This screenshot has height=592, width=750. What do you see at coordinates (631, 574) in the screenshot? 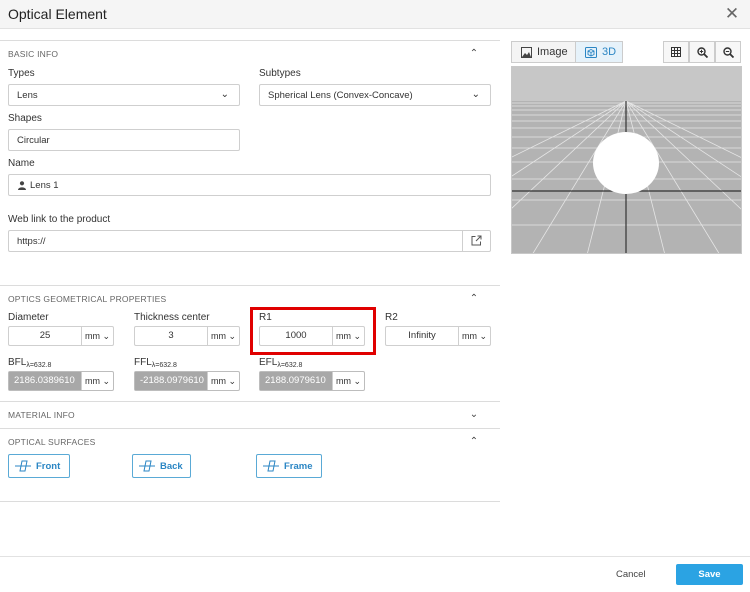
I see `cancel-button: Cancel` at bounding box center [631, 574].